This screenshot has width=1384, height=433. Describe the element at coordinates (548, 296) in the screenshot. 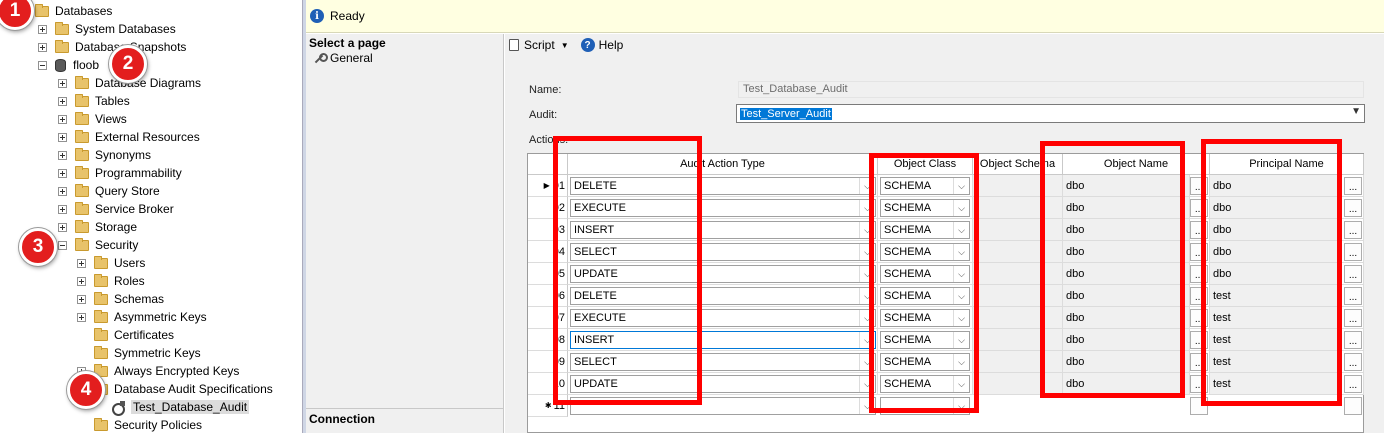

I see `row-header: 06` at that location.